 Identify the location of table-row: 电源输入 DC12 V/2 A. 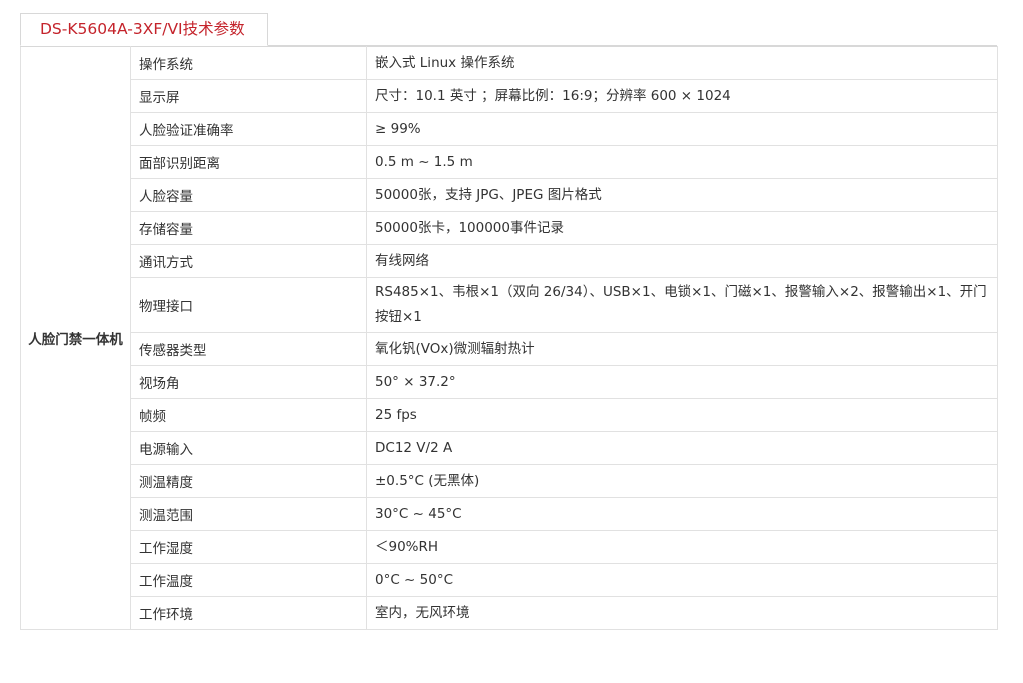
(509, 448).